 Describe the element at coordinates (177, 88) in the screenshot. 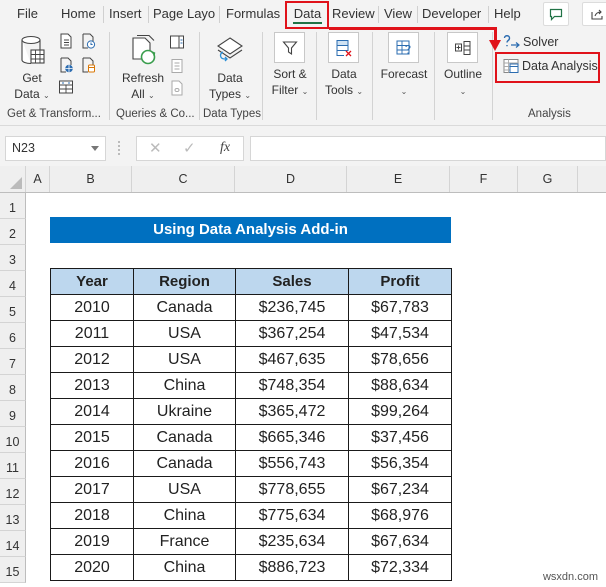

I see `edit-links-icon` at that location.